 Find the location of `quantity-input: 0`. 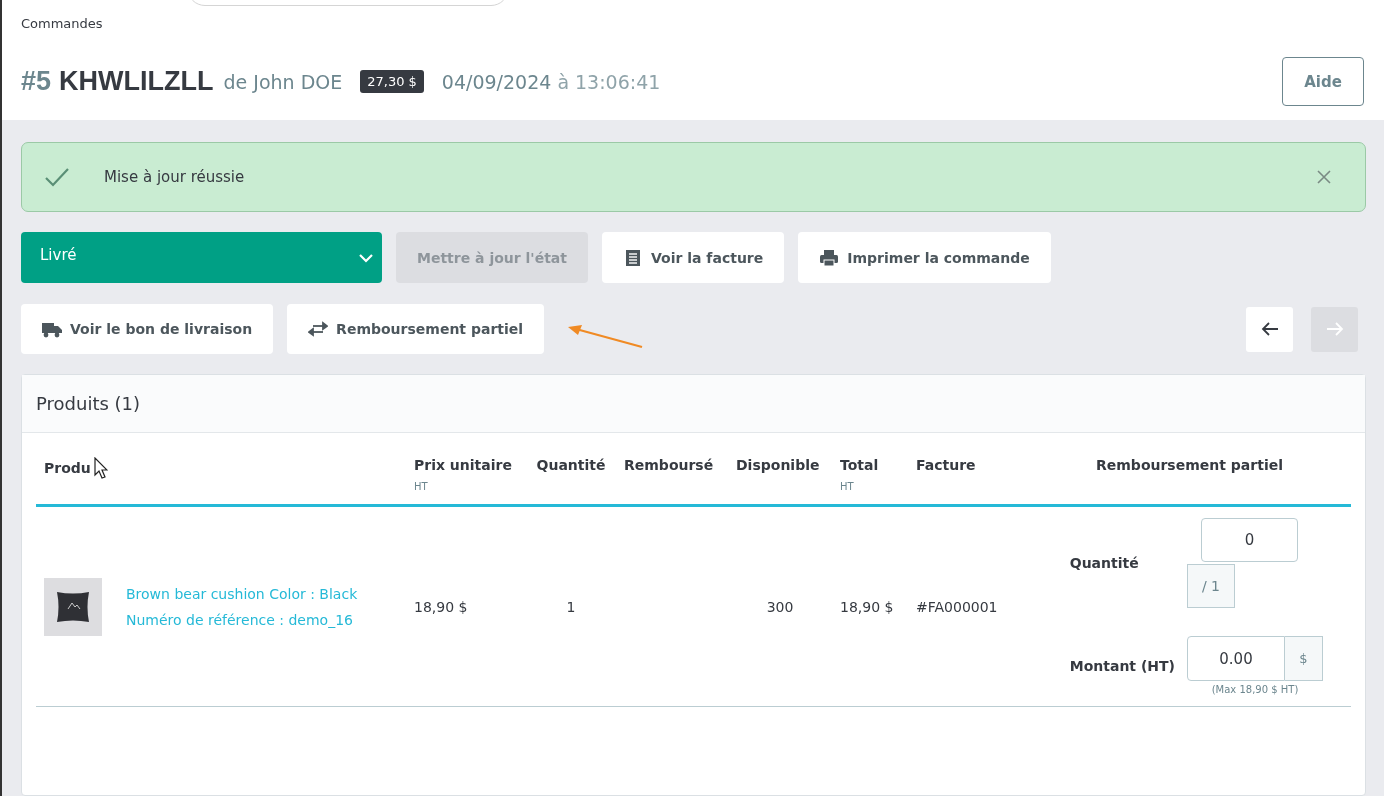

quantity-input: 0 is located at coordinates (1249, 540).